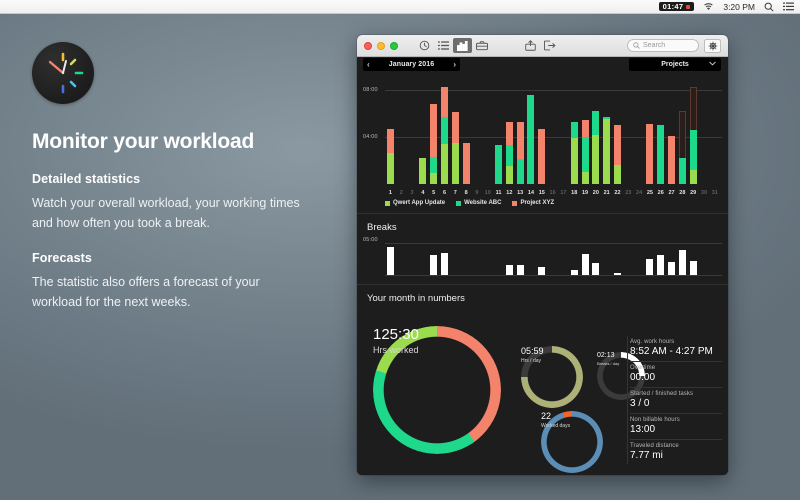 This screenshot has height=500, width=800. Describe the element at coordinates (381, 45) in the screenshot. I see `minimize-button` at that location.